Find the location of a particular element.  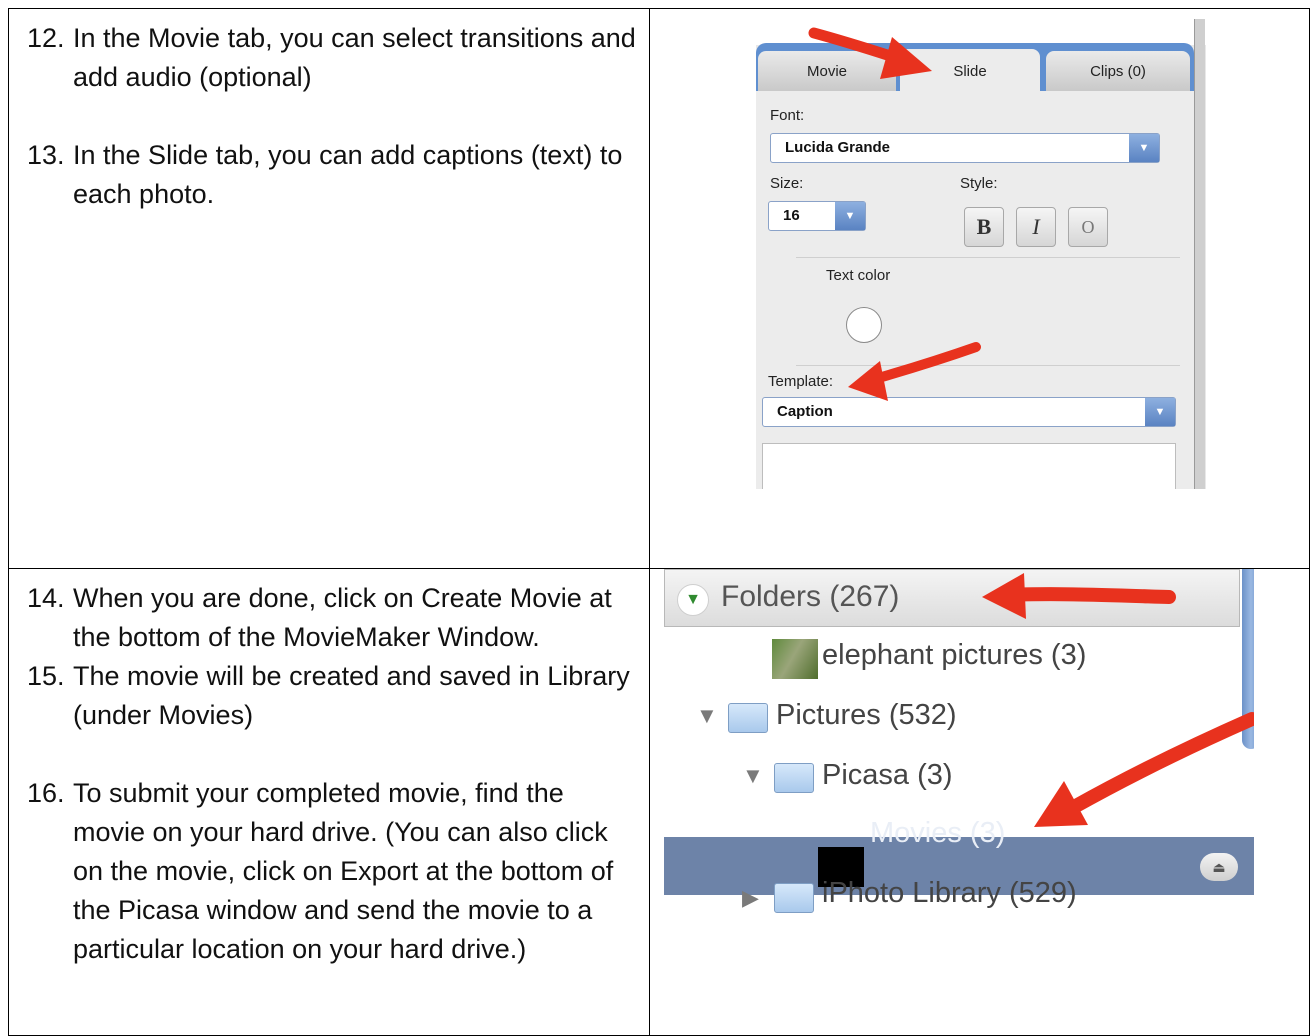

eject-icon: ⏏ is located at coordinates (1219, 867).